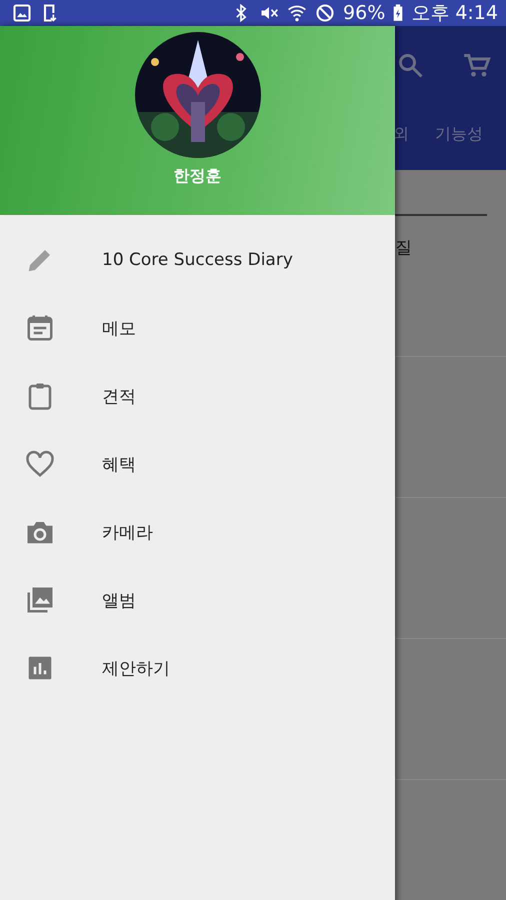  What do you see at coordinates (40, 328) in the screenshot?
I see `calendar-icon` at bounding box center [40, 328].